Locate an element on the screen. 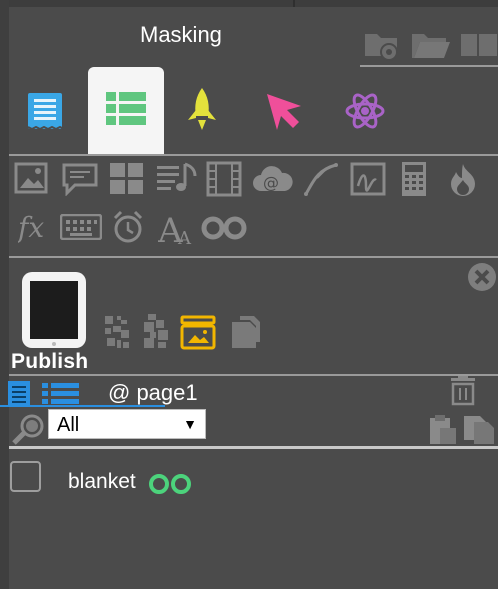 This screenshot has width=498, height=589. tools-divider is located at coordinates (253, 257).